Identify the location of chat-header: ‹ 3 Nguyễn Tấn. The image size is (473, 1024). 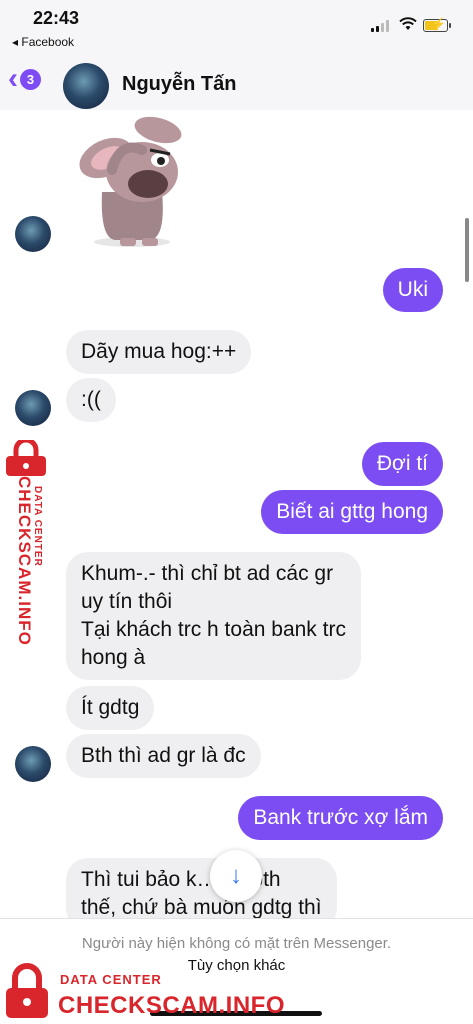
(236, 83).